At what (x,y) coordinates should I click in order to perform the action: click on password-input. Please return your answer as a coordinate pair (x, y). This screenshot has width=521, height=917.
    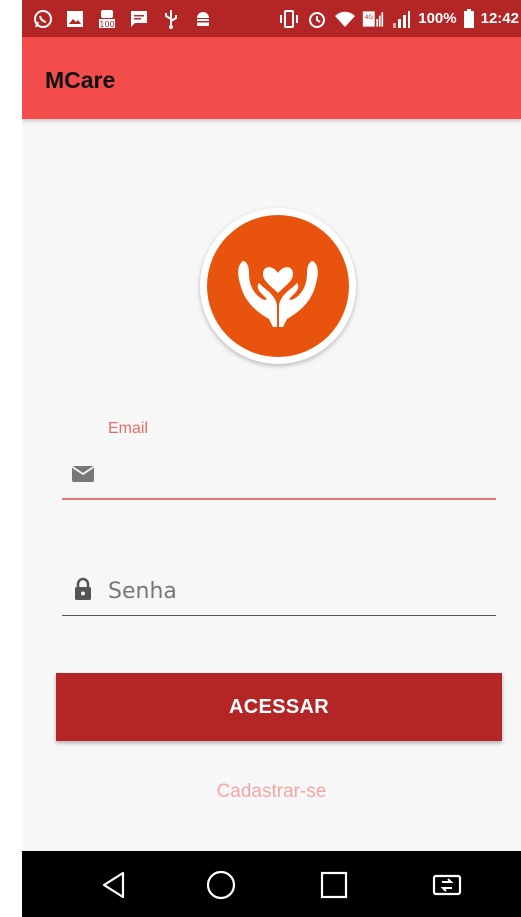
    Looking at the image, I should click on (298, 591).